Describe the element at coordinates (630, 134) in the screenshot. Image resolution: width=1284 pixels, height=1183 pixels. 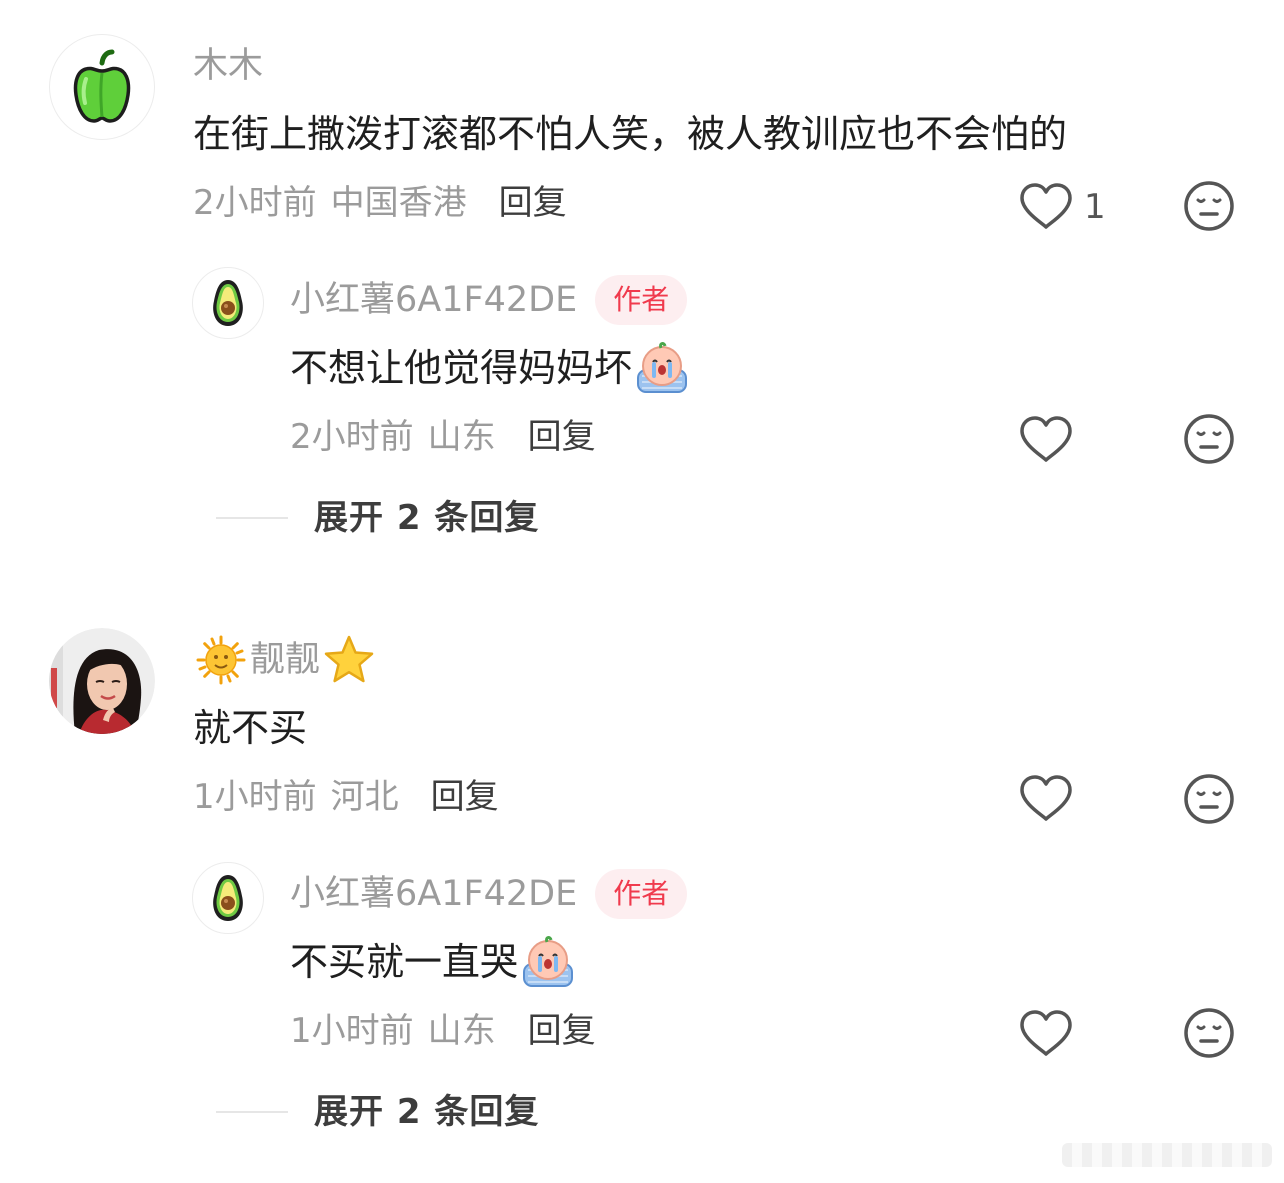
I see `comment-text: 在街上撒泼打滚都不怕人笑，被人教训应也不会怕的` at that location.